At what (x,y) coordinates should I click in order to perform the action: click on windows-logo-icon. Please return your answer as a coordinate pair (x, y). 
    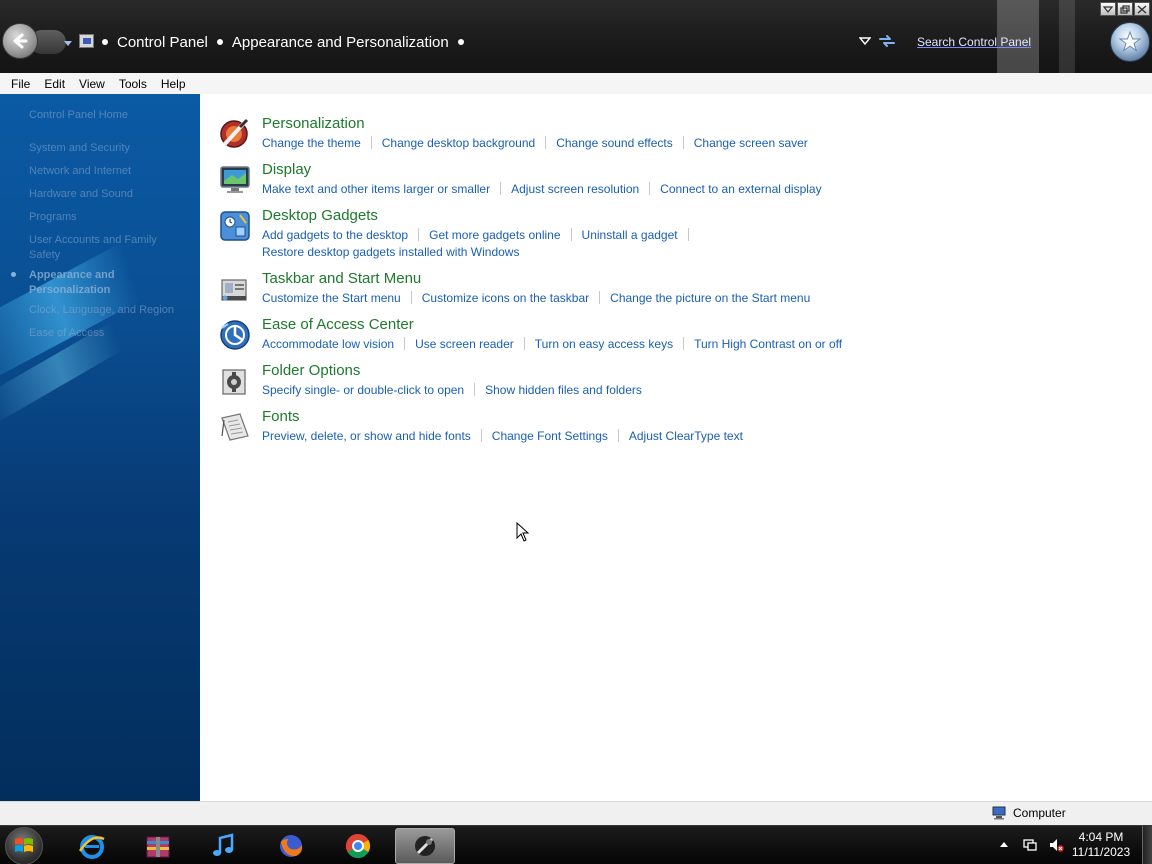
    Looking at the image, I should click on (24, 845).